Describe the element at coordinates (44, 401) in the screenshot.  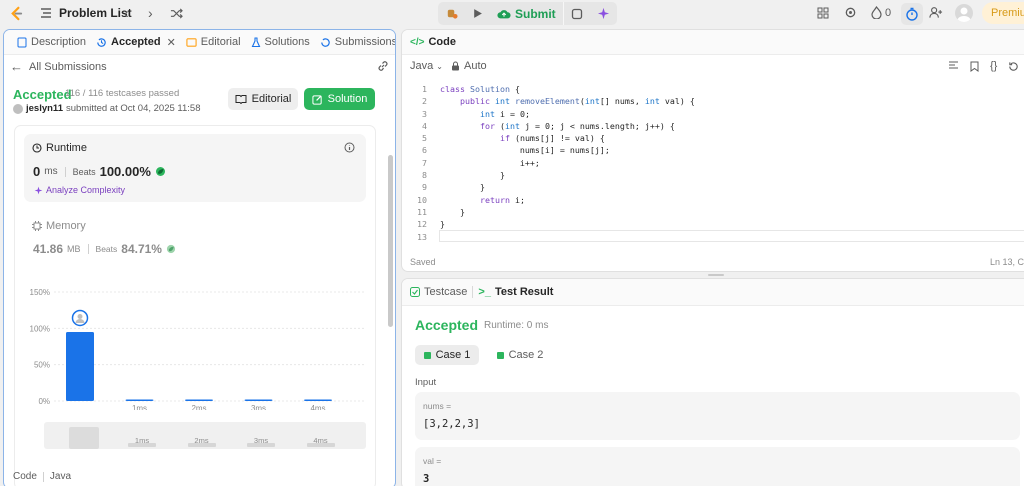
I see `y-tick-label: 0%` at that location.